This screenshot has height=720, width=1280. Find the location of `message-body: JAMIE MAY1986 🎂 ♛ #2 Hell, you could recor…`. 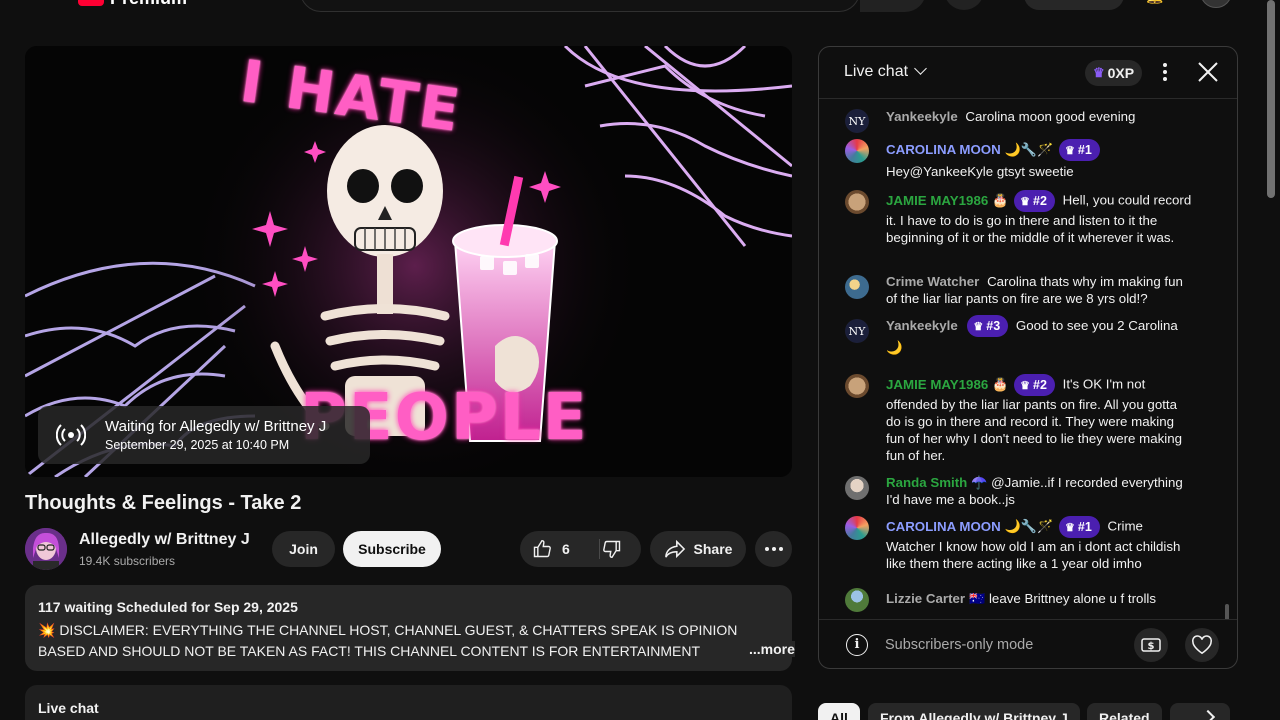

message-body: JAMIE MAY1986 🎂 ♛ #2 Hell, you could recor… is located at coordinates (1040, 218).